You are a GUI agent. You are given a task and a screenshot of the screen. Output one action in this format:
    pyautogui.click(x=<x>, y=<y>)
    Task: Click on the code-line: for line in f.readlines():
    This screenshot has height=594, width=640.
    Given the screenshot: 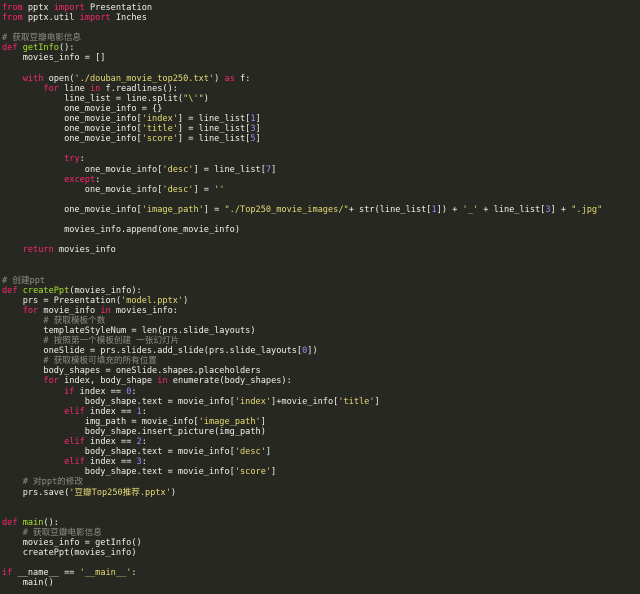 What is the action you would take?
    pyautogui.click(x=320, y=89)
    